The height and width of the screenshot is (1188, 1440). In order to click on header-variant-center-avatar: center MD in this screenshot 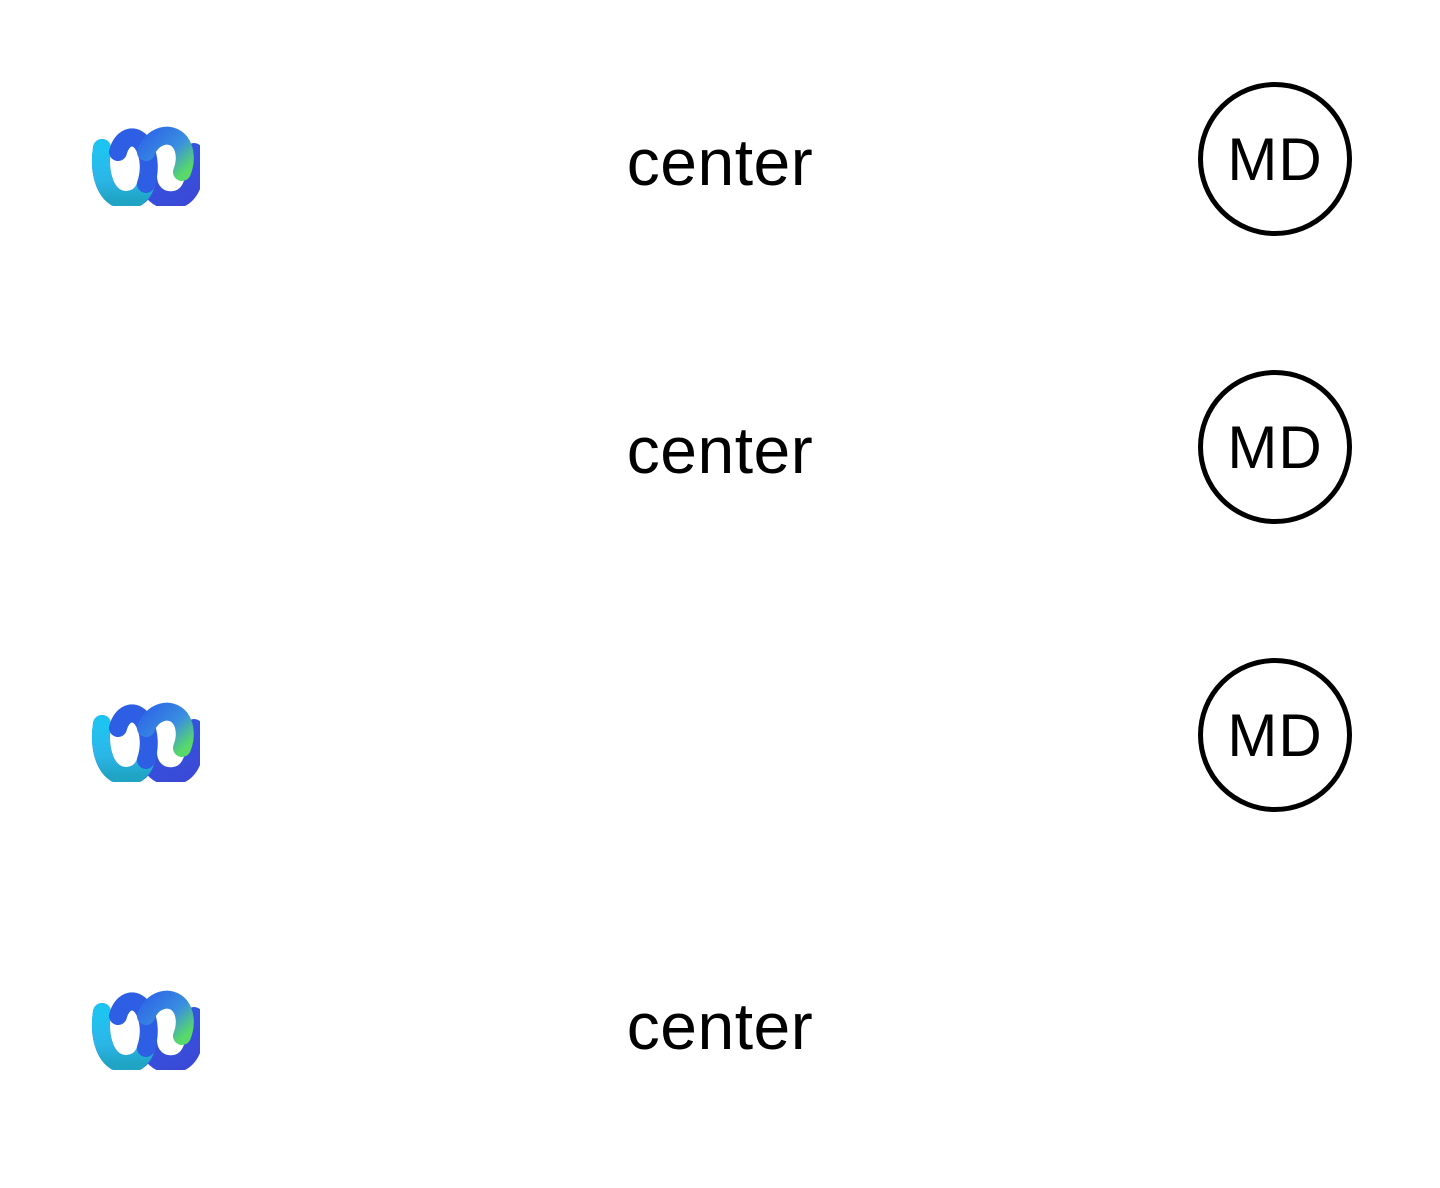, I will do `click(720, 450)`.